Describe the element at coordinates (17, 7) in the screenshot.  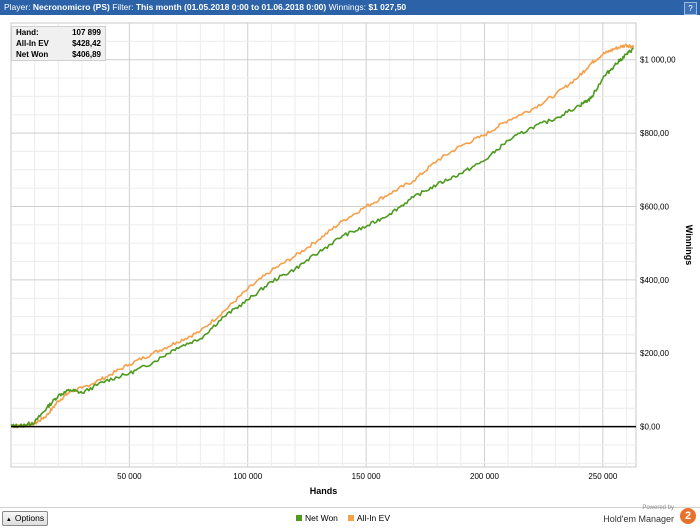
I see `player-label: Player:` at that location.